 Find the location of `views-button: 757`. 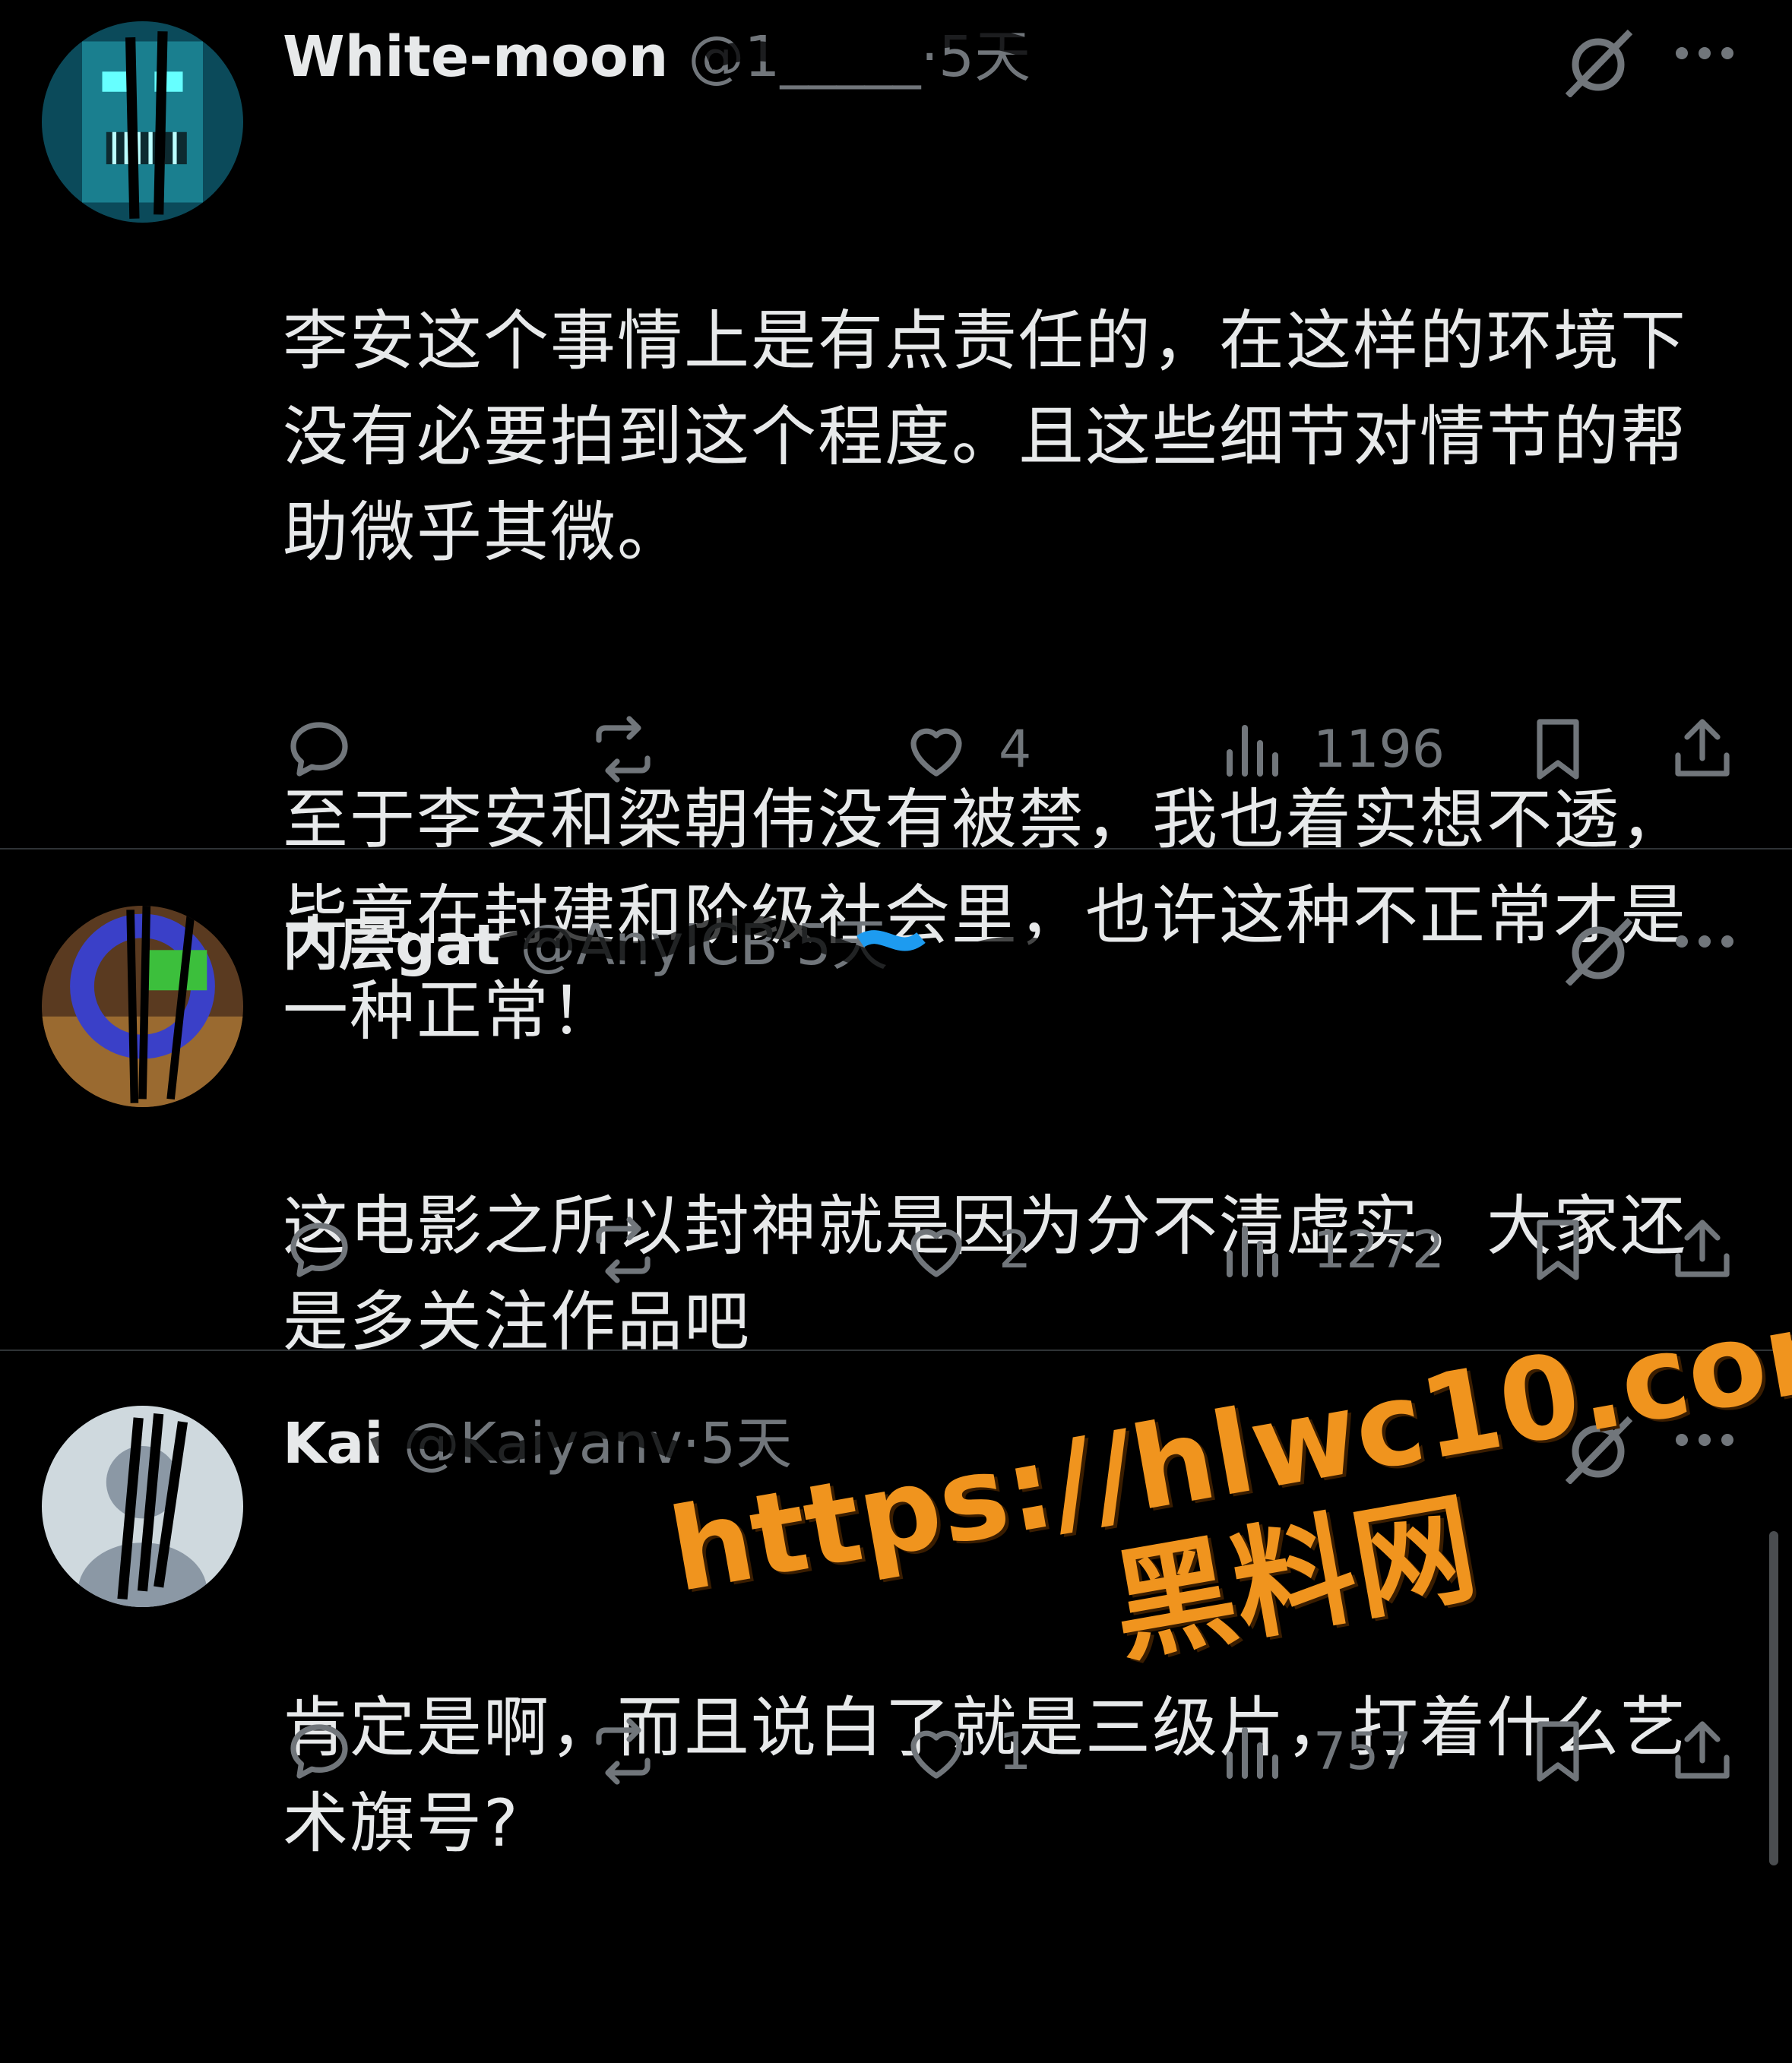

views-button: 757 is located at coordinates (1313, 1751).